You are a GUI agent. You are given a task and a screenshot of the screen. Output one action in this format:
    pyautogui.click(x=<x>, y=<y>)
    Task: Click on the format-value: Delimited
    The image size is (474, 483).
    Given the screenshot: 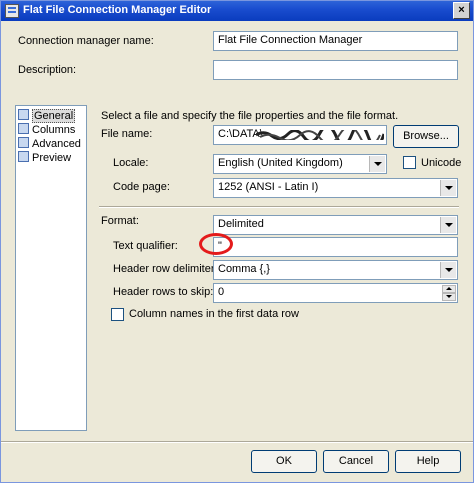 What is the action you would take?
    pyautogui.click(x=241, y=224)
    